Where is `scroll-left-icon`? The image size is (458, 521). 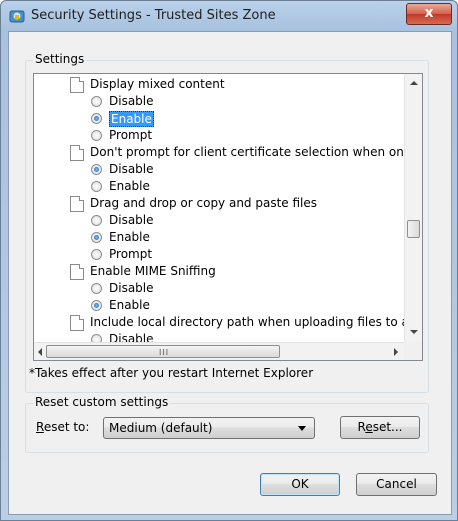
scroll-left-icon is located at coordinates (40, 352).